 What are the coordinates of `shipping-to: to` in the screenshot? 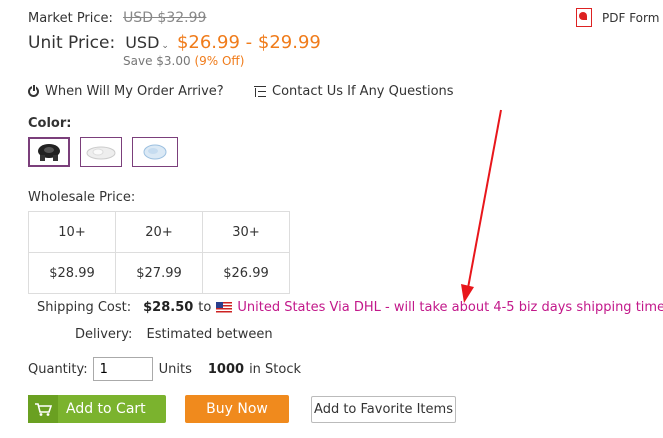 It's located at (205, 307).